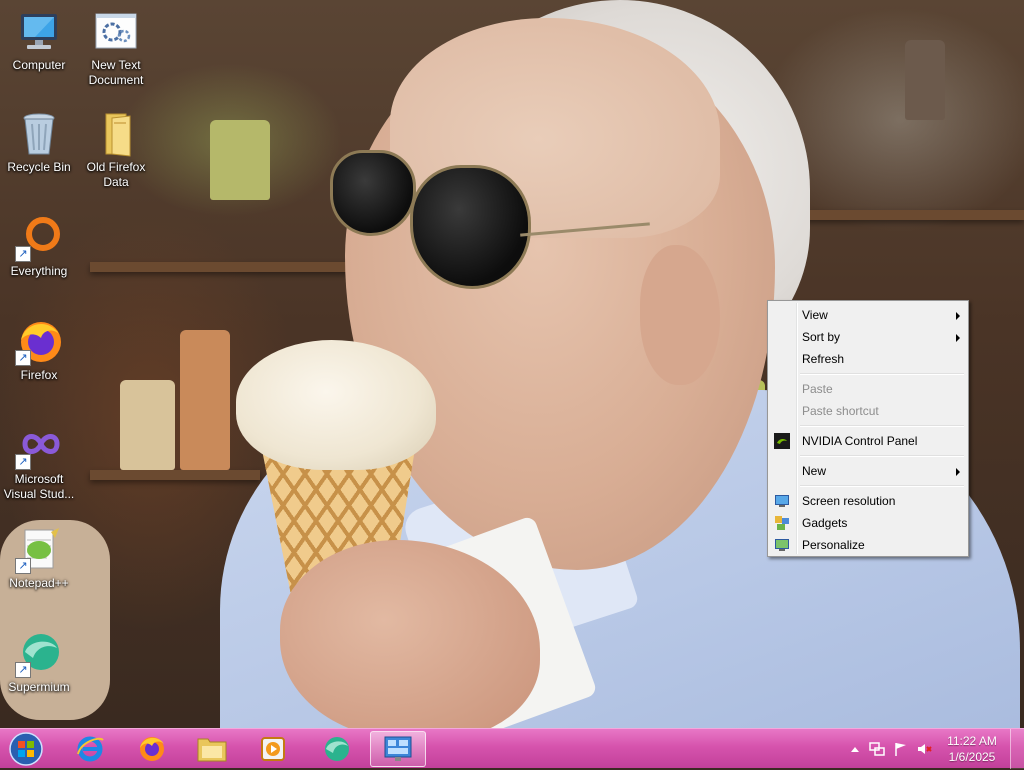 This screenshot has width=1024, height=770. What do you see at coordinates (972, 749) in the screenshot?
I see `system-clock: 11:22 AM 1/6/2025` at bounding box center [972, 749].